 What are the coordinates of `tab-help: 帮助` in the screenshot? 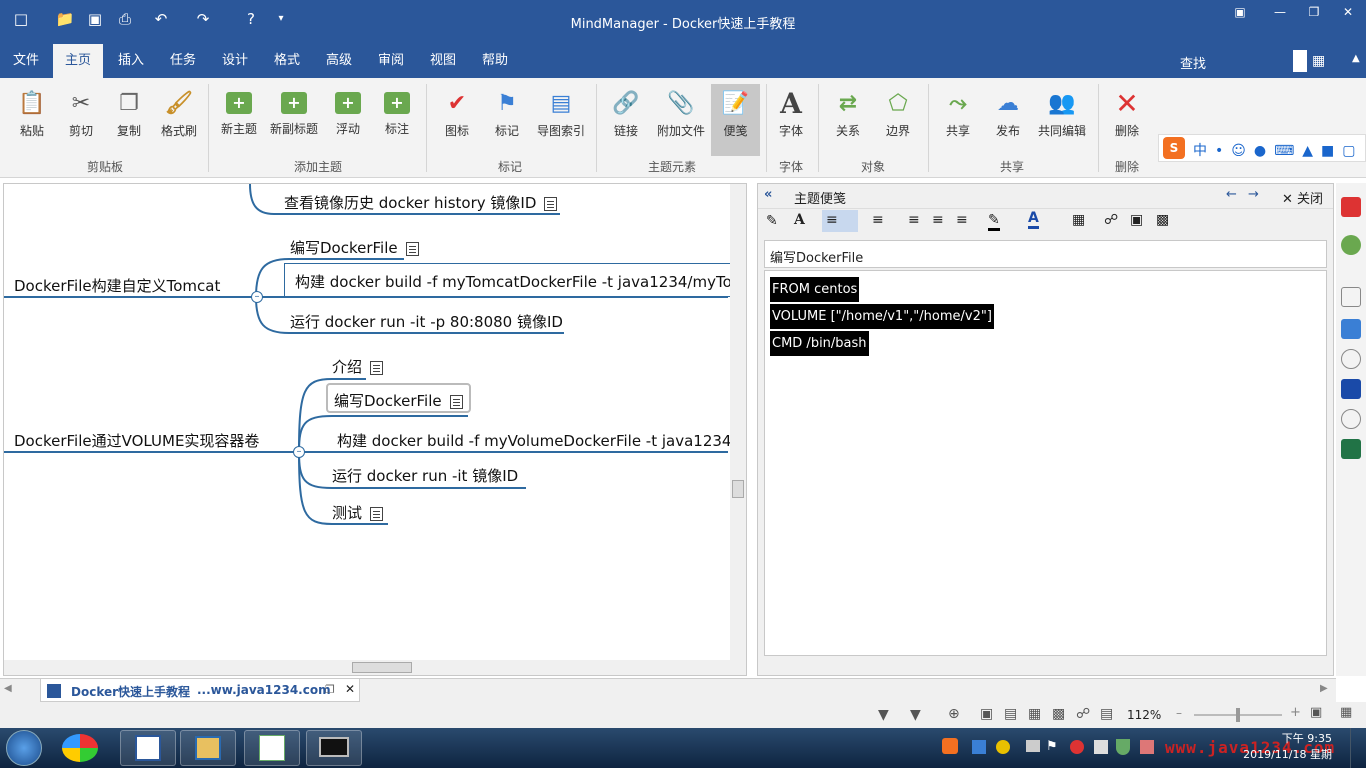 It's located at (495, 61).